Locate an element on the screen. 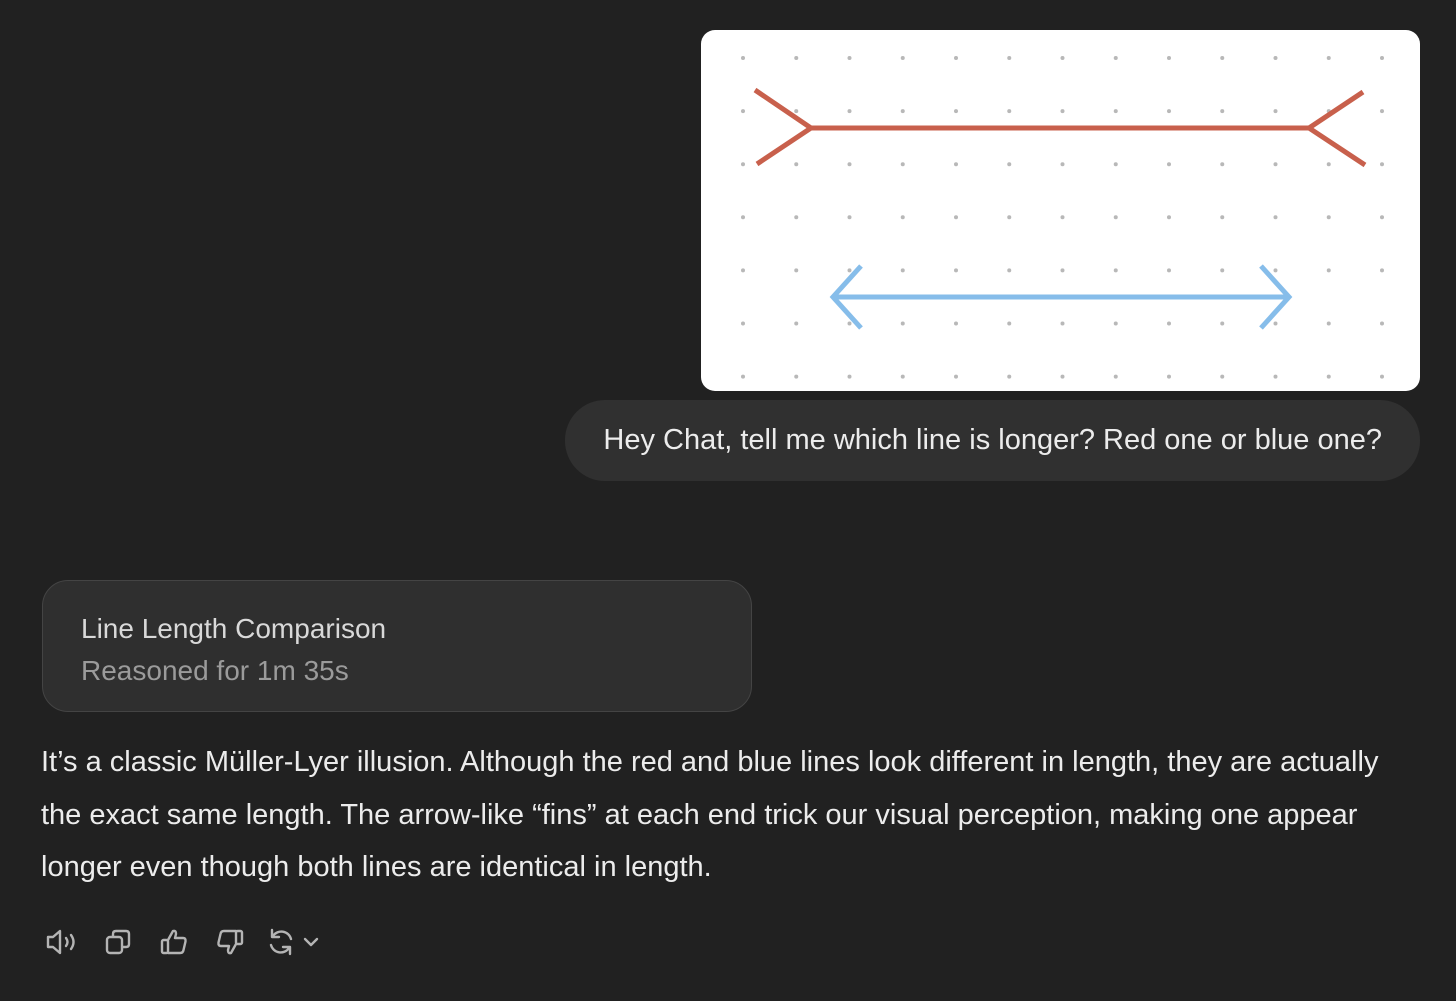  thumbs-up-button is located at coordinates (174, 942).